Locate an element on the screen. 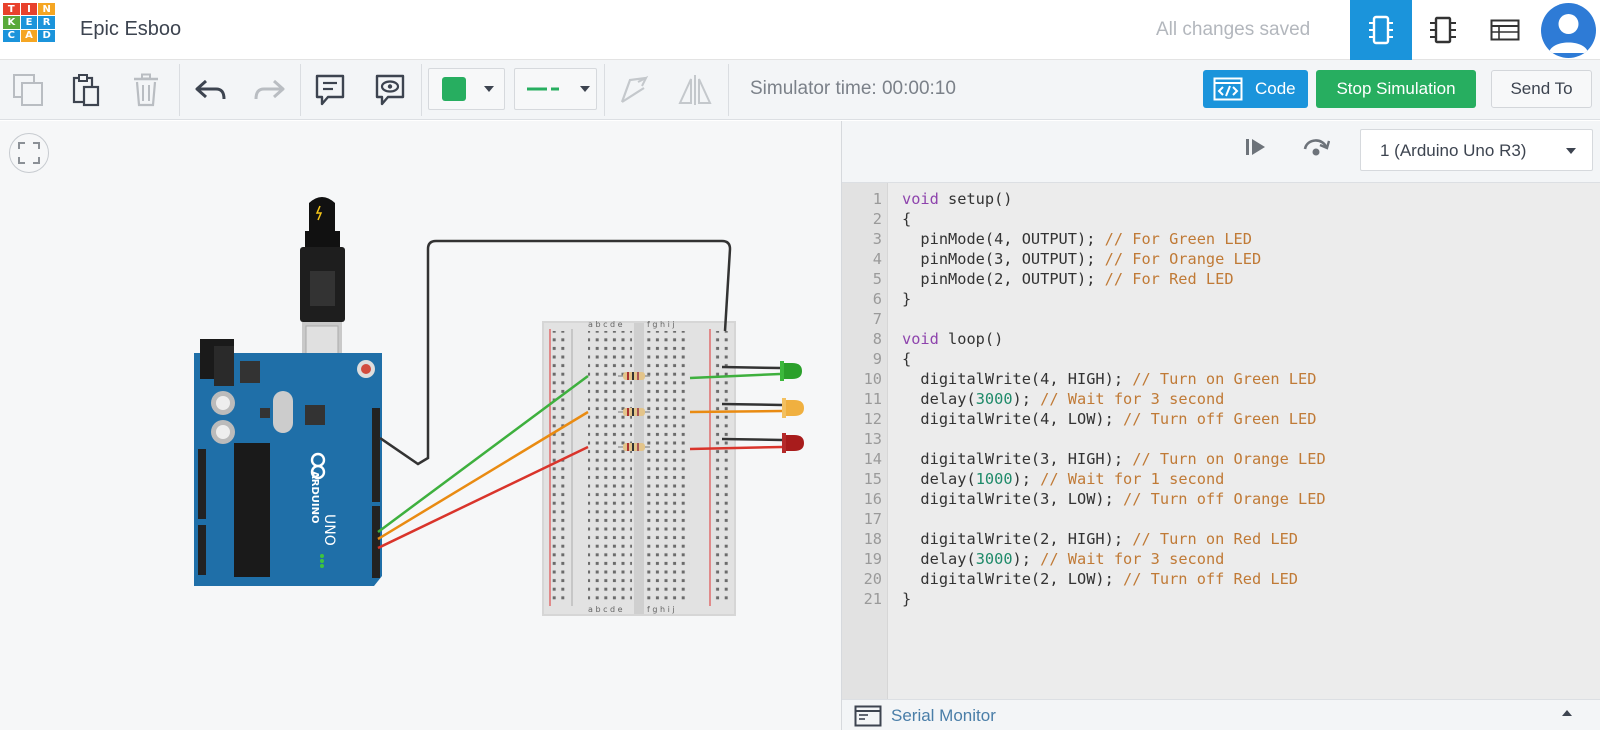  code-line: delay(1000); // Wait for 1 second is located at coordinates (1063, 479).